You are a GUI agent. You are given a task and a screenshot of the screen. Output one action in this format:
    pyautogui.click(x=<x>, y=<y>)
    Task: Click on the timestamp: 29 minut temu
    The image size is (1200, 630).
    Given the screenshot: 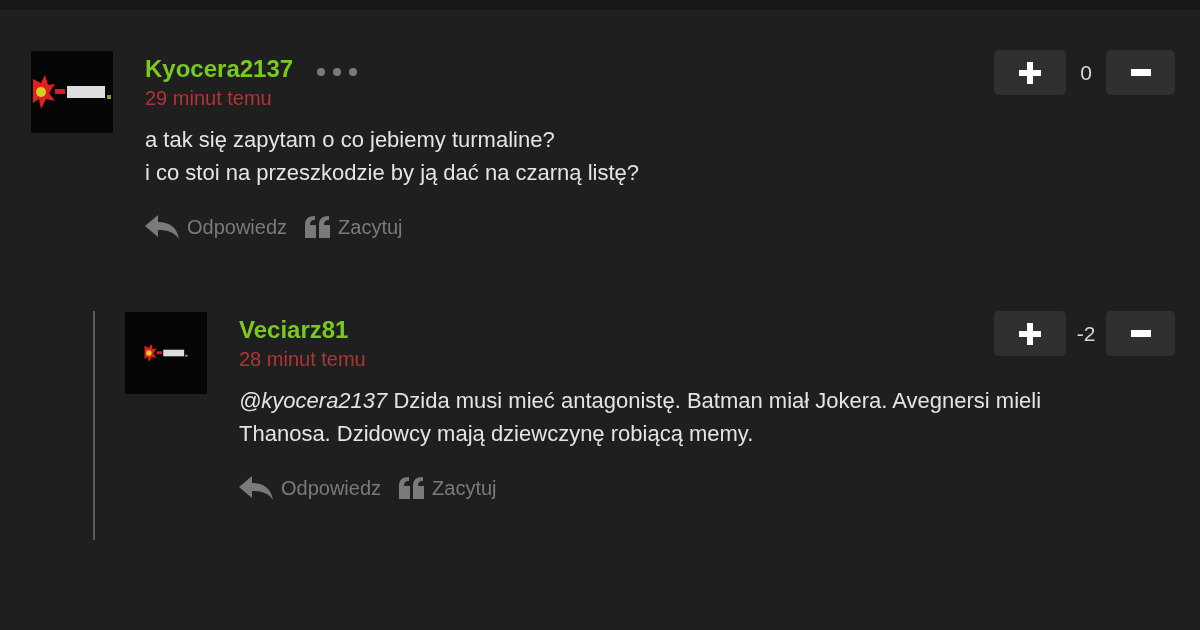 What is the action you would take?
    pyautogui.click(x=209, y=98)
    